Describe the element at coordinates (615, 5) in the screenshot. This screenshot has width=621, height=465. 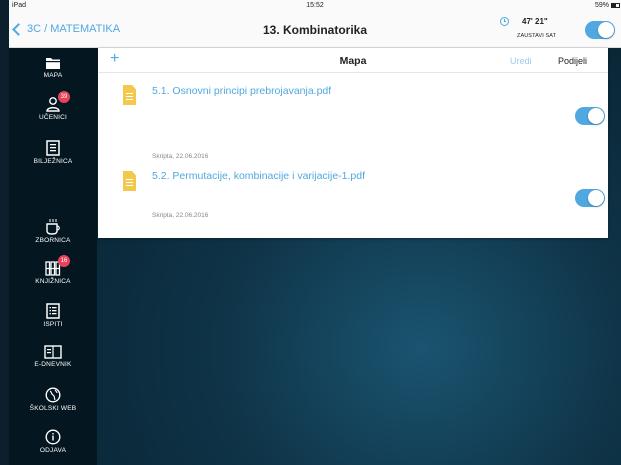
I see `battery-icon` at that location.